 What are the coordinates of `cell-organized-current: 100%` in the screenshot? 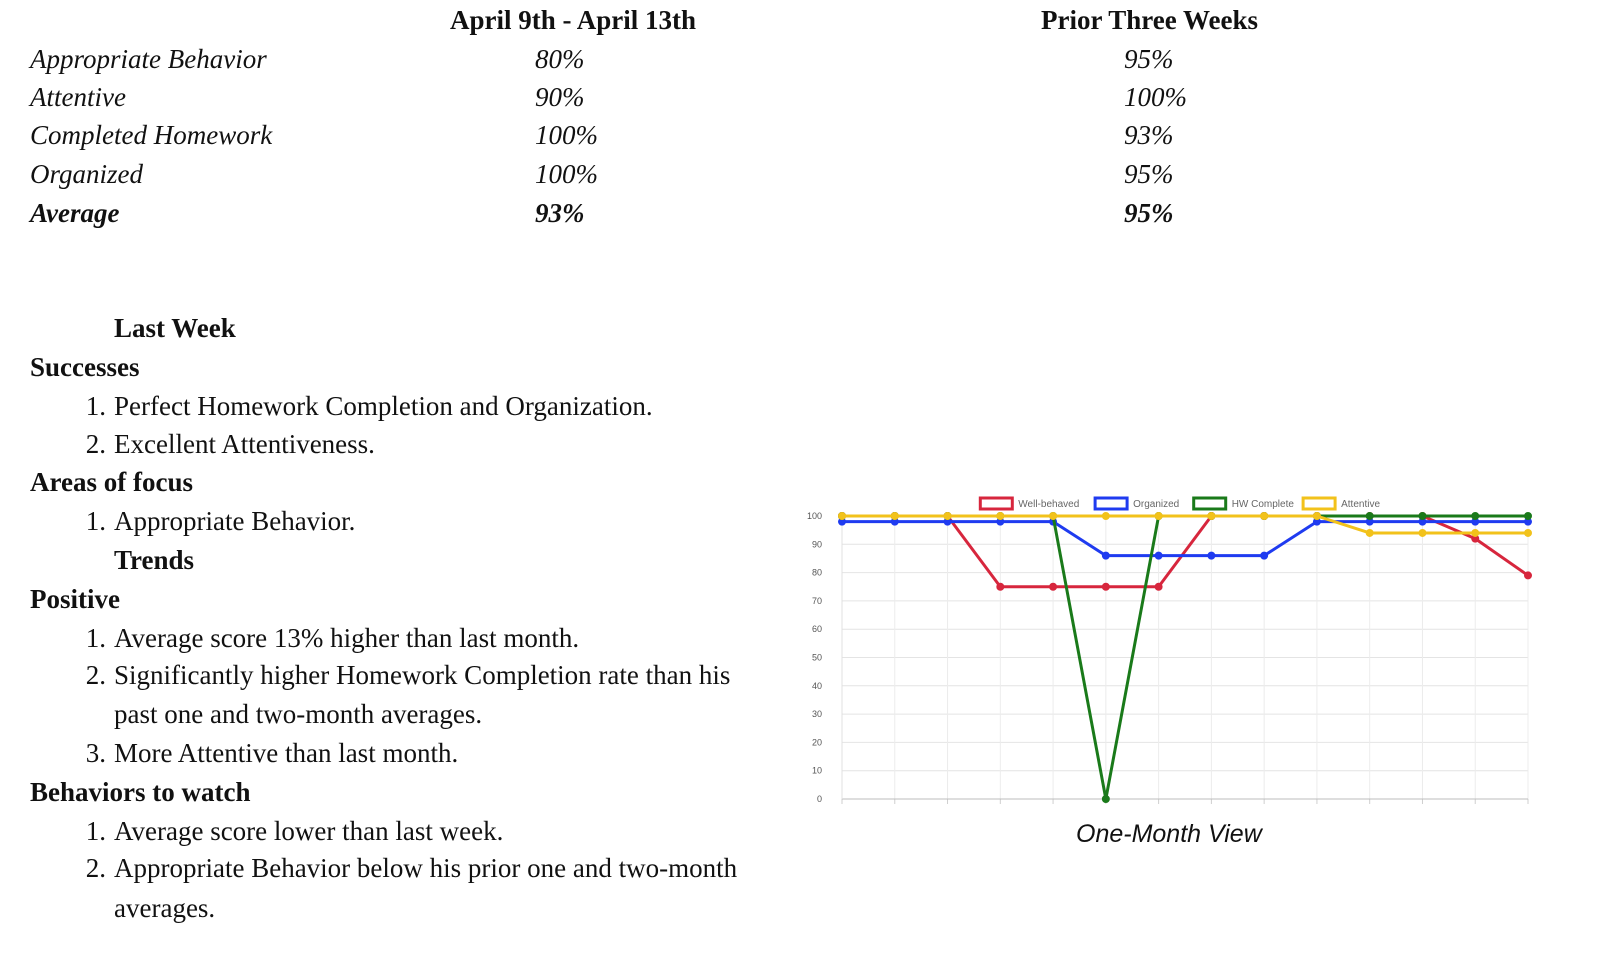 It's located at (566, 174).